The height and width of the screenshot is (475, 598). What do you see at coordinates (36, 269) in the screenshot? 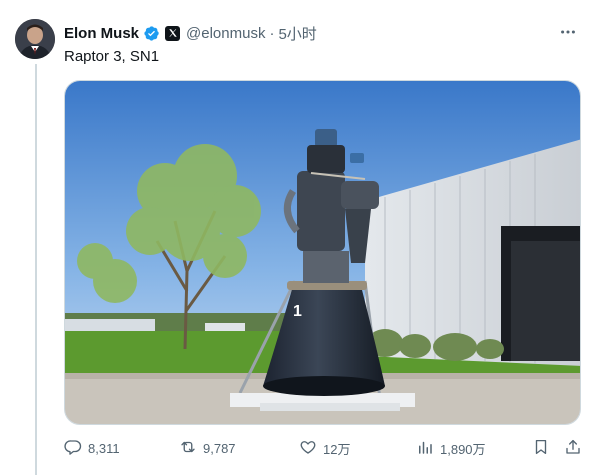
I see `thread-line` at bounding box center [36, 269].